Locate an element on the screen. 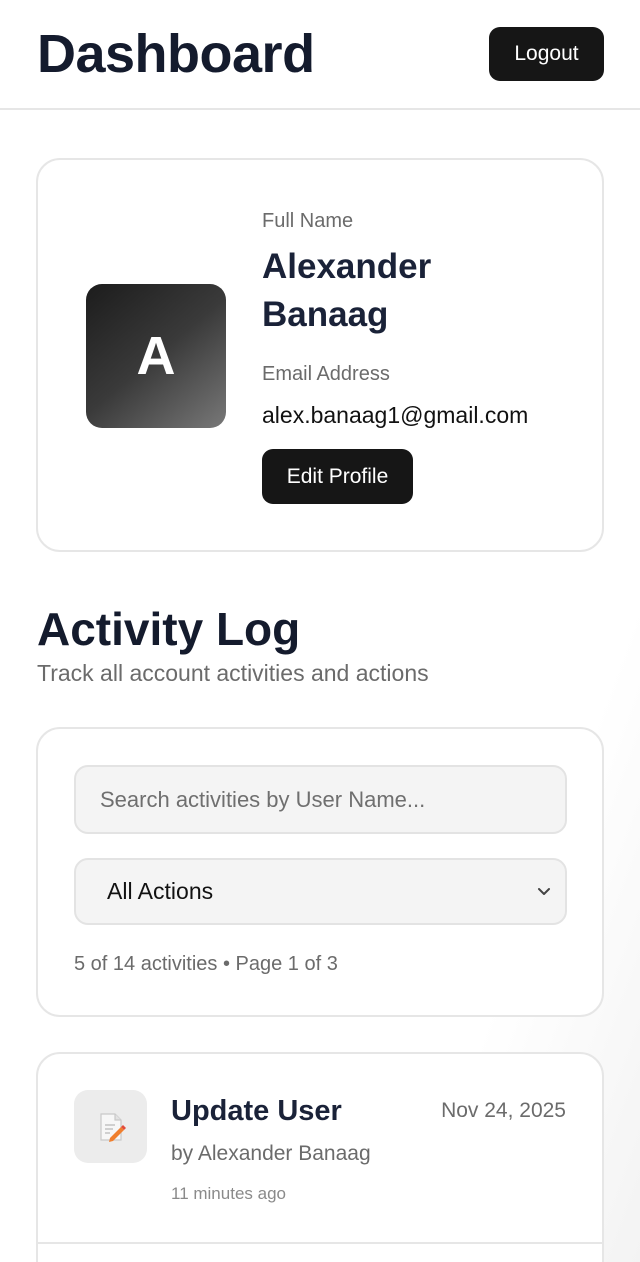  divider is located at coordinates (320, 1243).